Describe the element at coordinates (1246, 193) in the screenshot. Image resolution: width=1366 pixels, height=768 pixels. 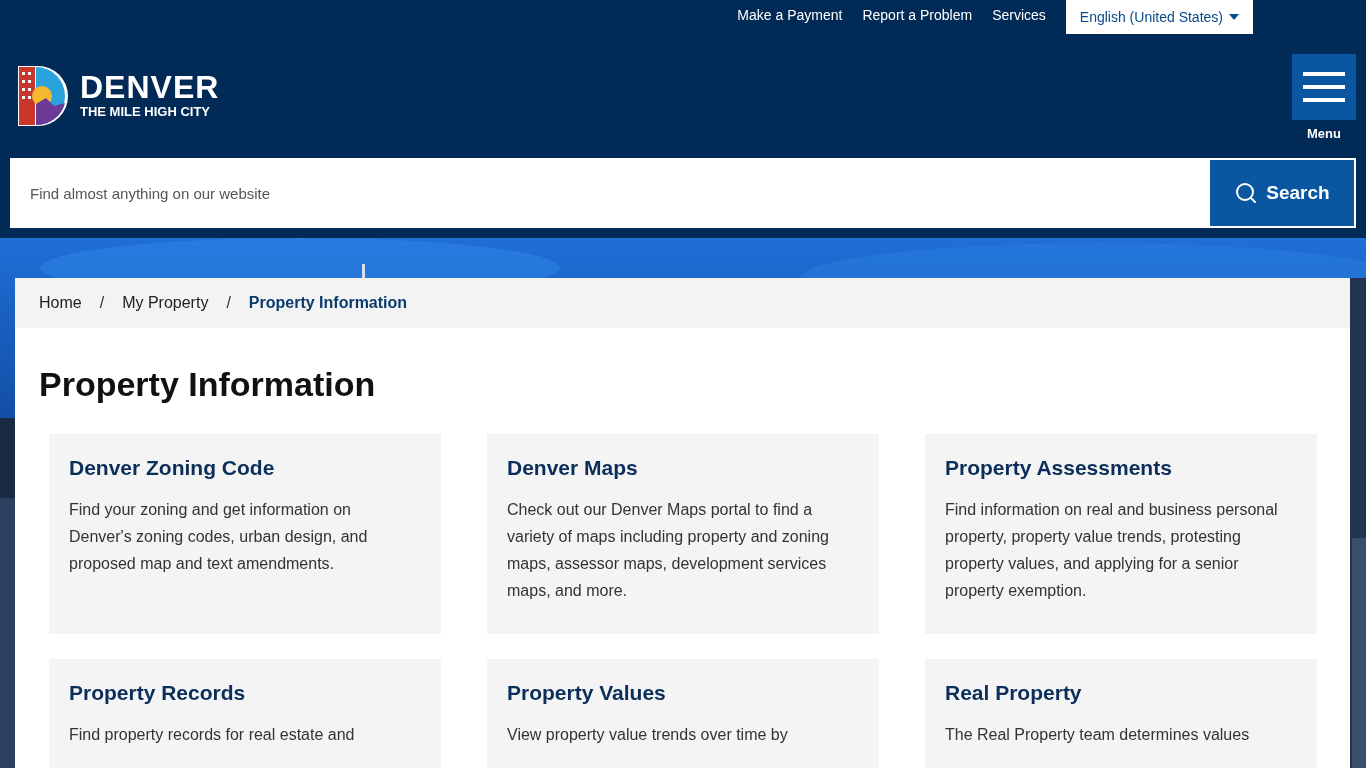
I see `search-icon` at that location.